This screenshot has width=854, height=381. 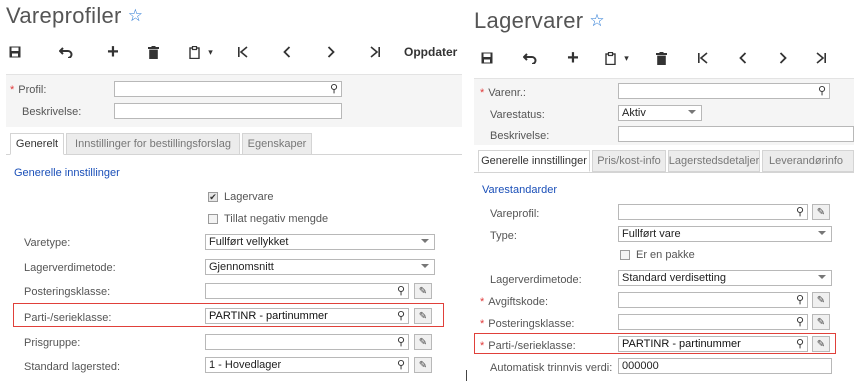 What do you see at coordinates (307, 342) in the screenshot?
I see `price-group-input: ⚲` at bounding box center [307, 342].